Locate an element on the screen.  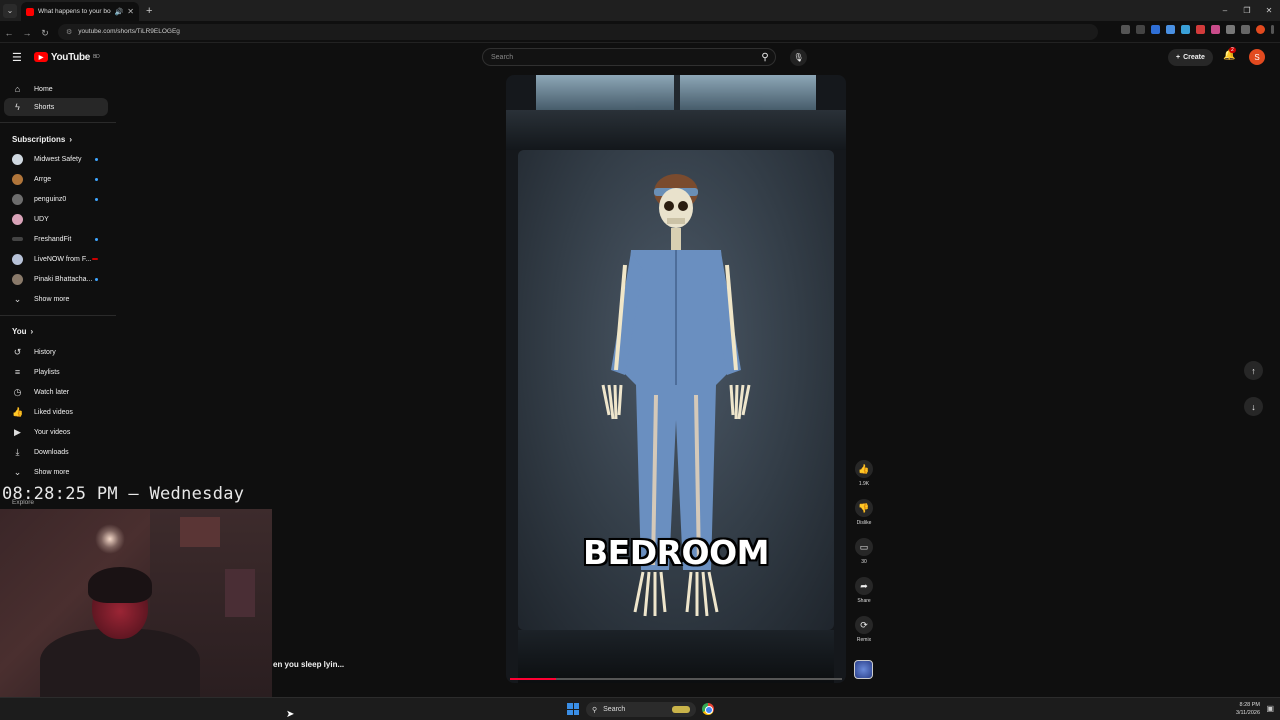
back-icon: ← is located at coordinates (9, 33).